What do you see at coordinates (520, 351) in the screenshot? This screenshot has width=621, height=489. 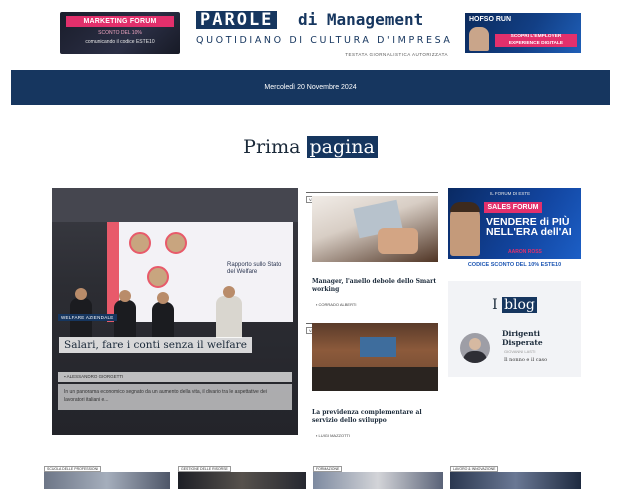 I see `blog-author: GIOVANNI LASTI` at bounding box center [520, 351].